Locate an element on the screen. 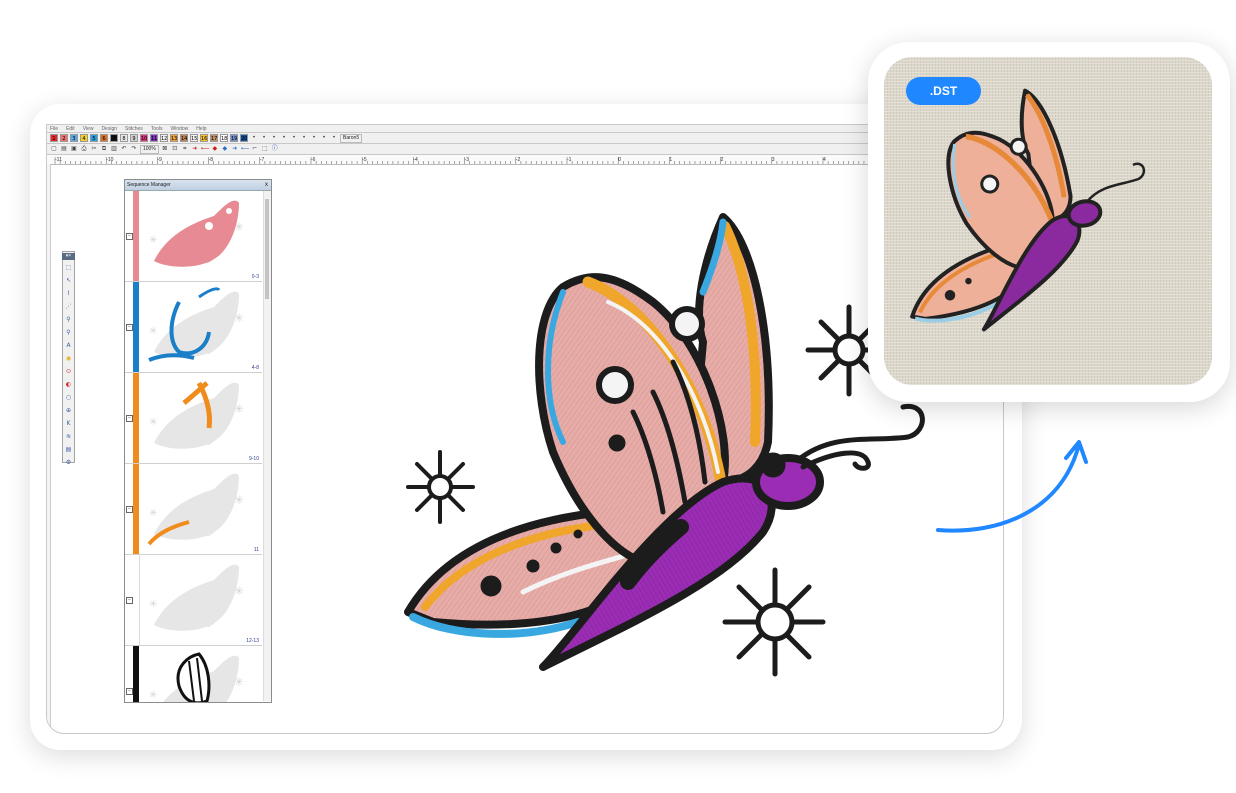  home-icon: • is located at coordinates (284, 138).